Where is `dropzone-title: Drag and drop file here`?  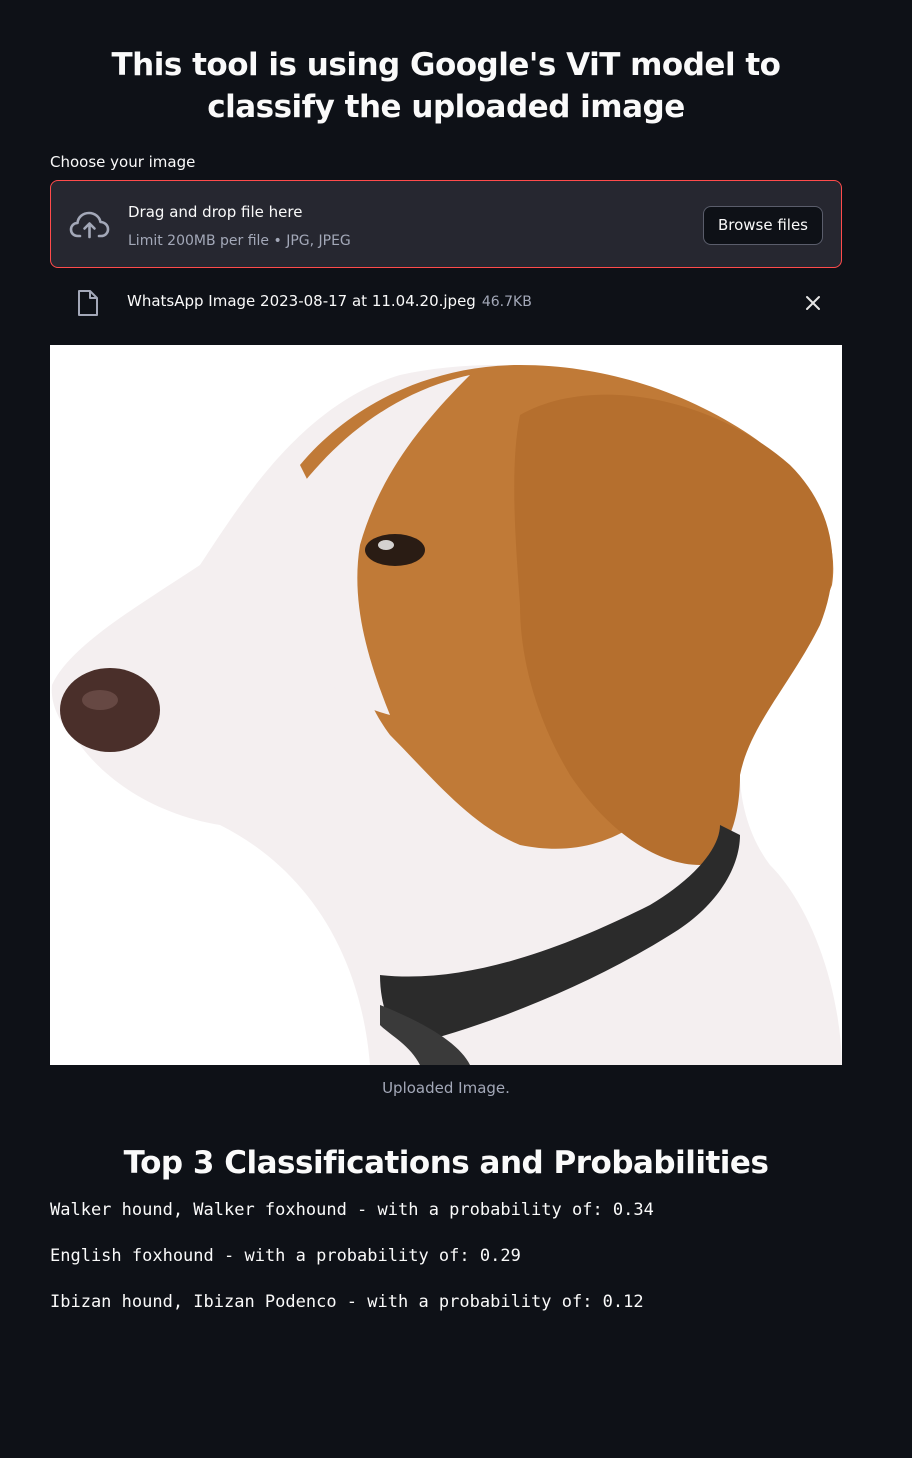
dropzone-title: Drag and drop file here is located at coordinates (215, 212).